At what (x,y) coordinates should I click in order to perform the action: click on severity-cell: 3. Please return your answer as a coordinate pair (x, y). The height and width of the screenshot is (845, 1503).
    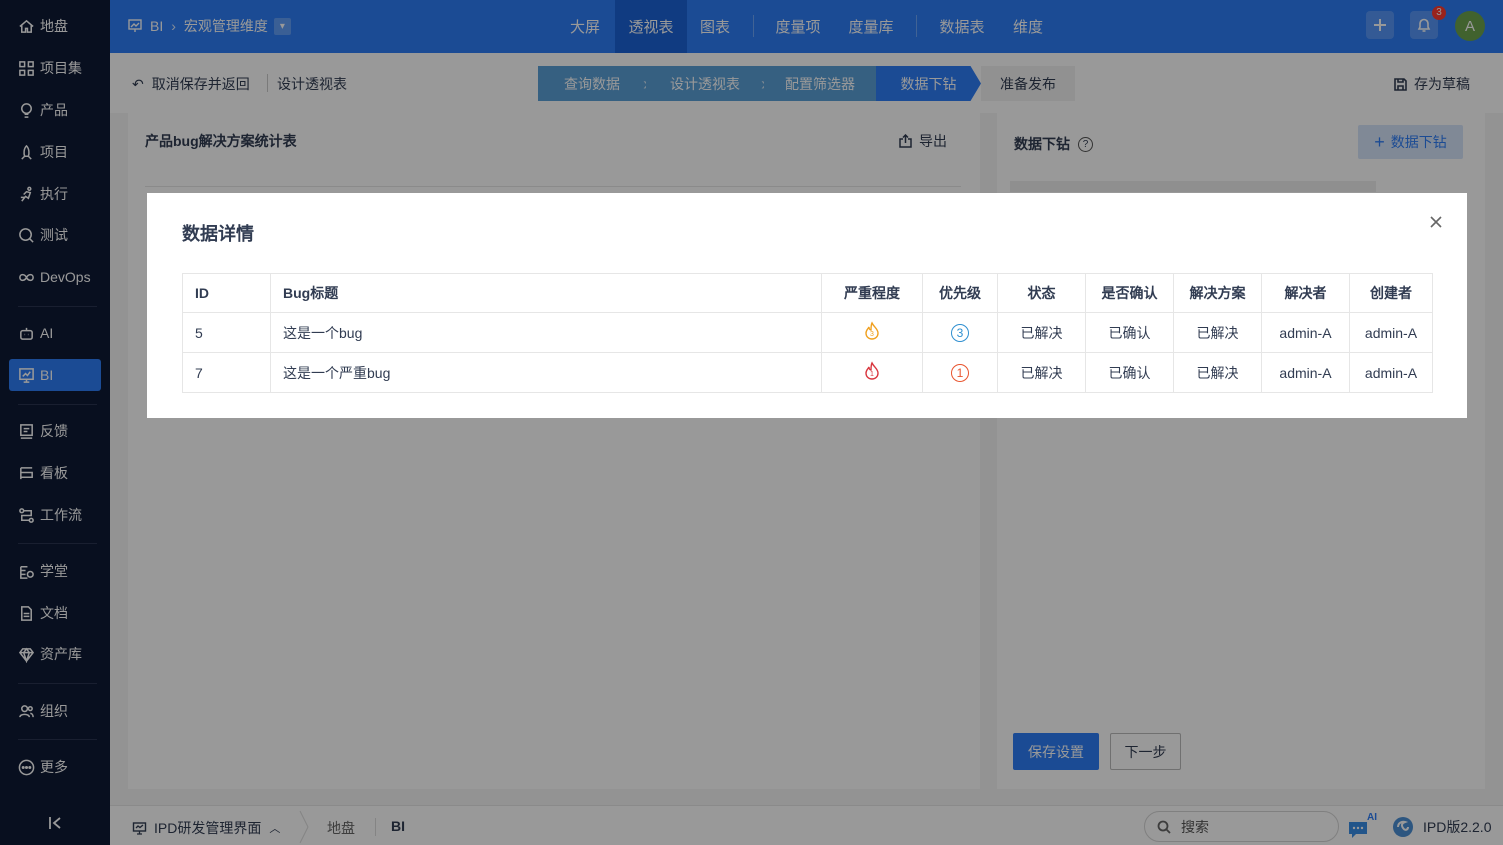
    Looking at the image, I should click on (872, 332).